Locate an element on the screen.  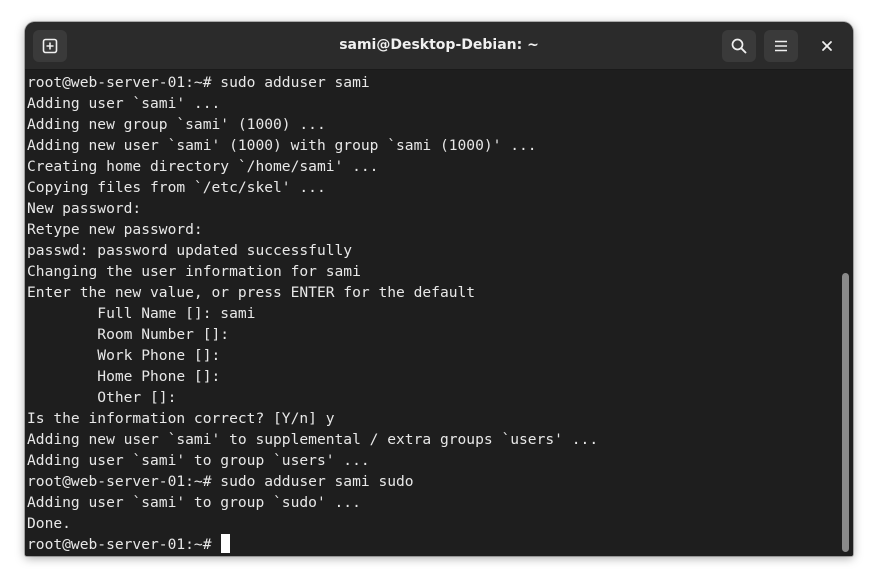
hamburger-menu-icon is located at coordinates (781, 46).